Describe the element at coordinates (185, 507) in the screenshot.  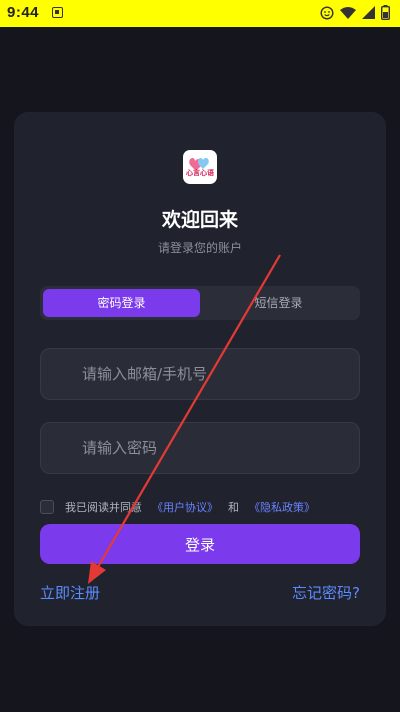
I see `user-agreement-link: 《用户协议》` at that location.